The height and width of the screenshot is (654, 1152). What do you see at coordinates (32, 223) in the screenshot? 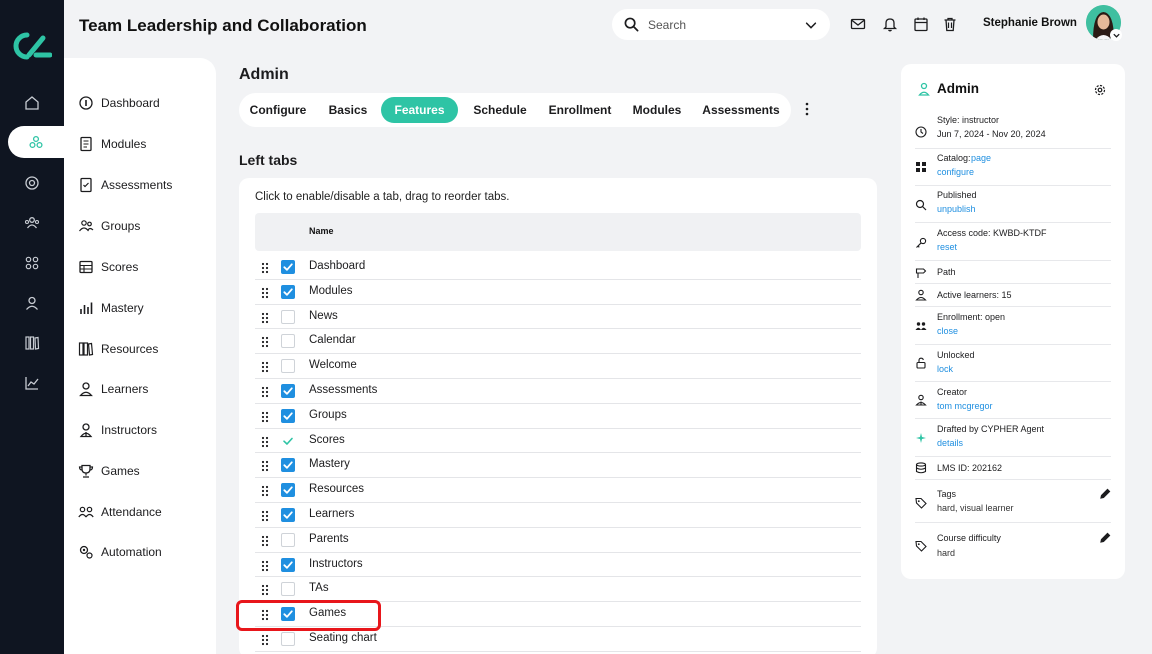
I see `rail-people-icon` at bounding box center [32, 223].